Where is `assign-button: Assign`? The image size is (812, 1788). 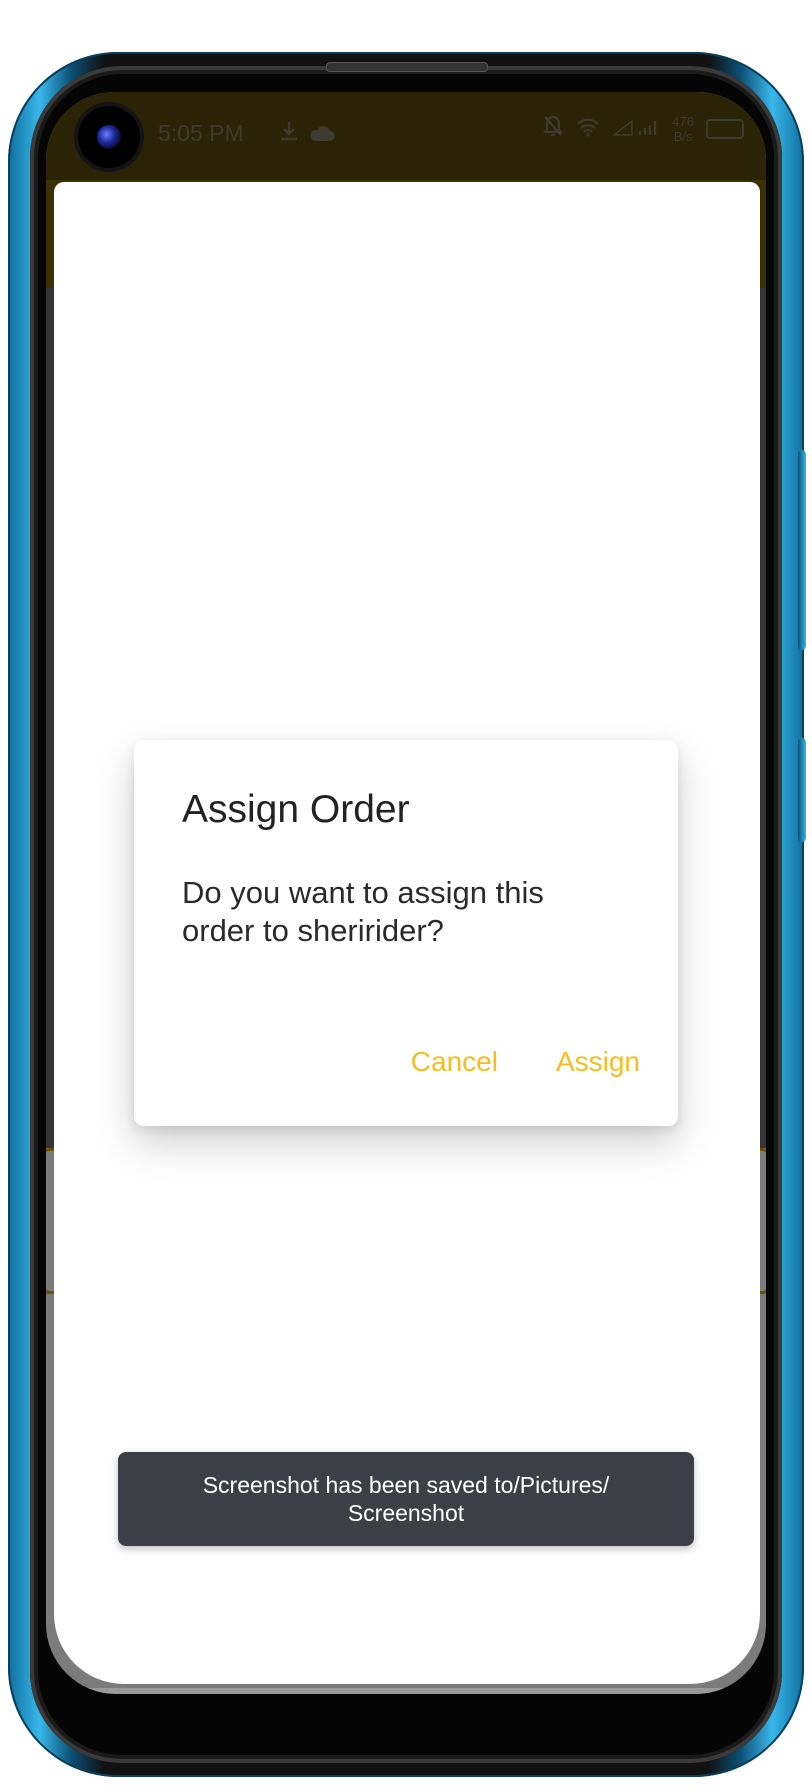
assign-button: Assign is located at coordinates (598, 1062).